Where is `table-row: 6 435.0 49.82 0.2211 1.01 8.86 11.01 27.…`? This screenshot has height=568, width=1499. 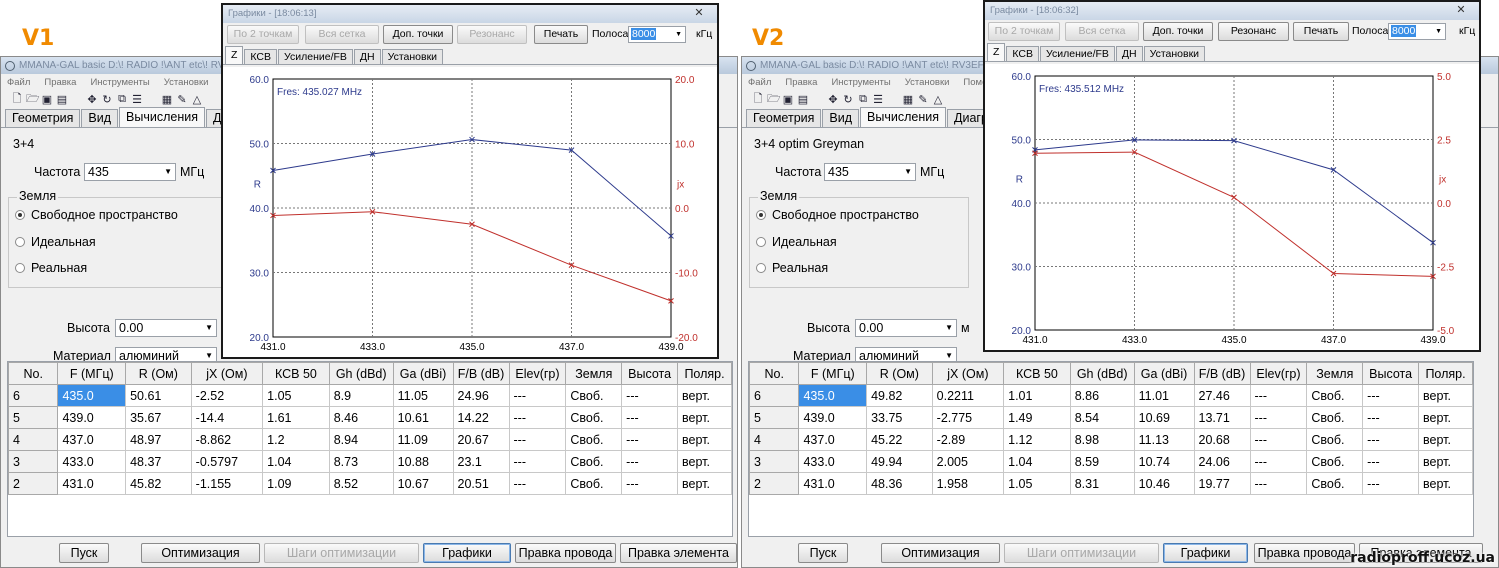 table-row: 6 435.0 49.82 0.2211 1.01 8.86 11.01 27.… is located at coordinates (1111, 395).